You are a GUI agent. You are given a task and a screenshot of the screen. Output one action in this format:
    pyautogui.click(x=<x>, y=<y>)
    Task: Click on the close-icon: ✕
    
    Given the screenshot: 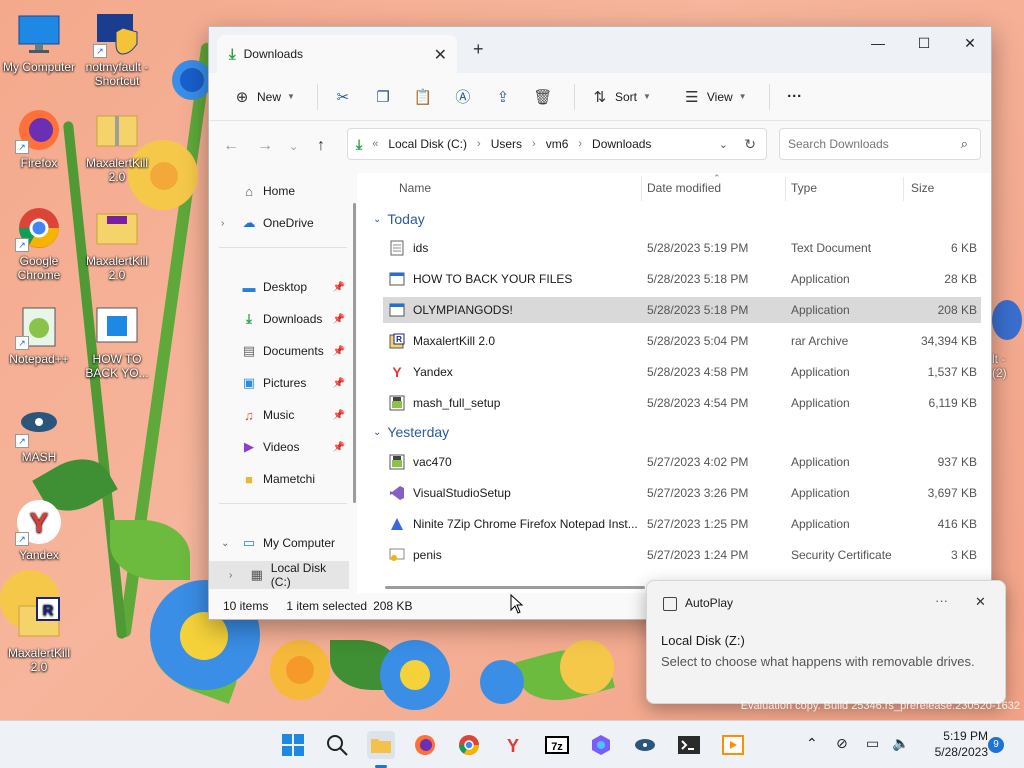 What is the action you would take?
    pyautogui.click(x=980, y=602)
    